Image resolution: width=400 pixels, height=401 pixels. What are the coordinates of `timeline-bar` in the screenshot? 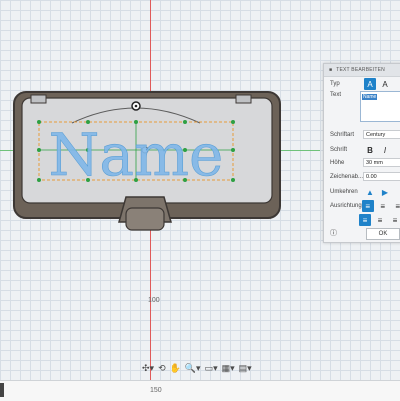 It's located at (200, 390).